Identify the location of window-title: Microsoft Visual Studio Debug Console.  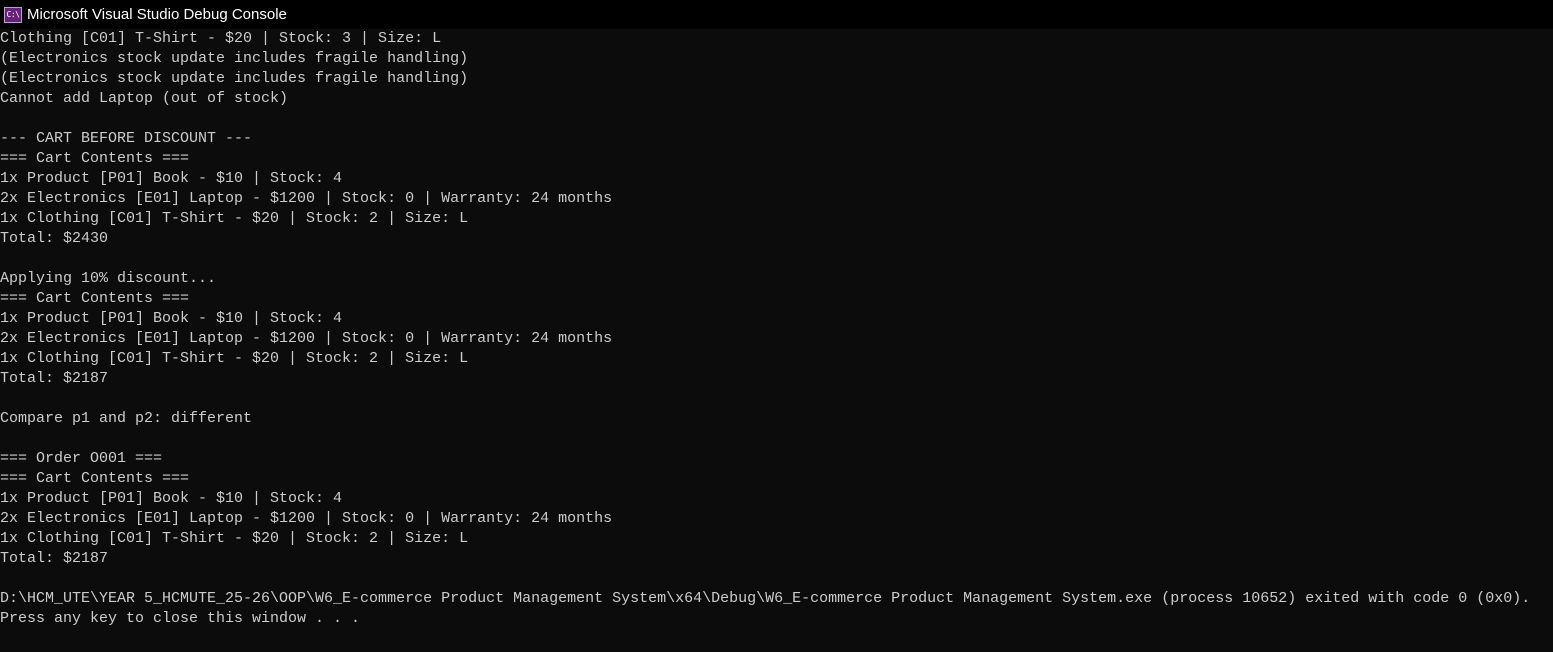
(157, 14).